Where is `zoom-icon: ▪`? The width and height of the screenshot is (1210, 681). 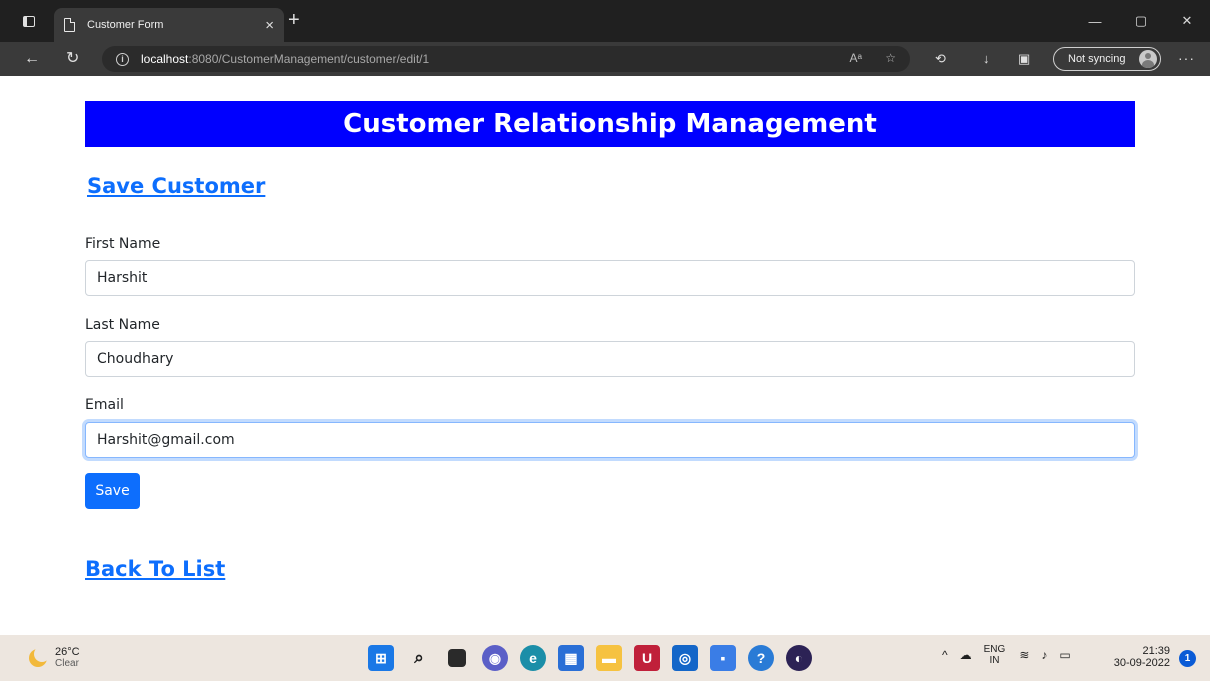 zoom-icon: ▪ is located at coordinates (723, 658).